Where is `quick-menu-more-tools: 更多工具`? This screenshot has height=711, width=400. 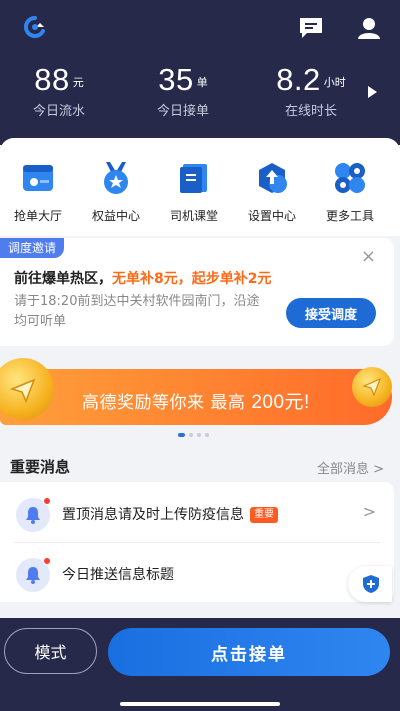
quick-menu-more-tools: 更多工具 is located at coordinates (350, 192).